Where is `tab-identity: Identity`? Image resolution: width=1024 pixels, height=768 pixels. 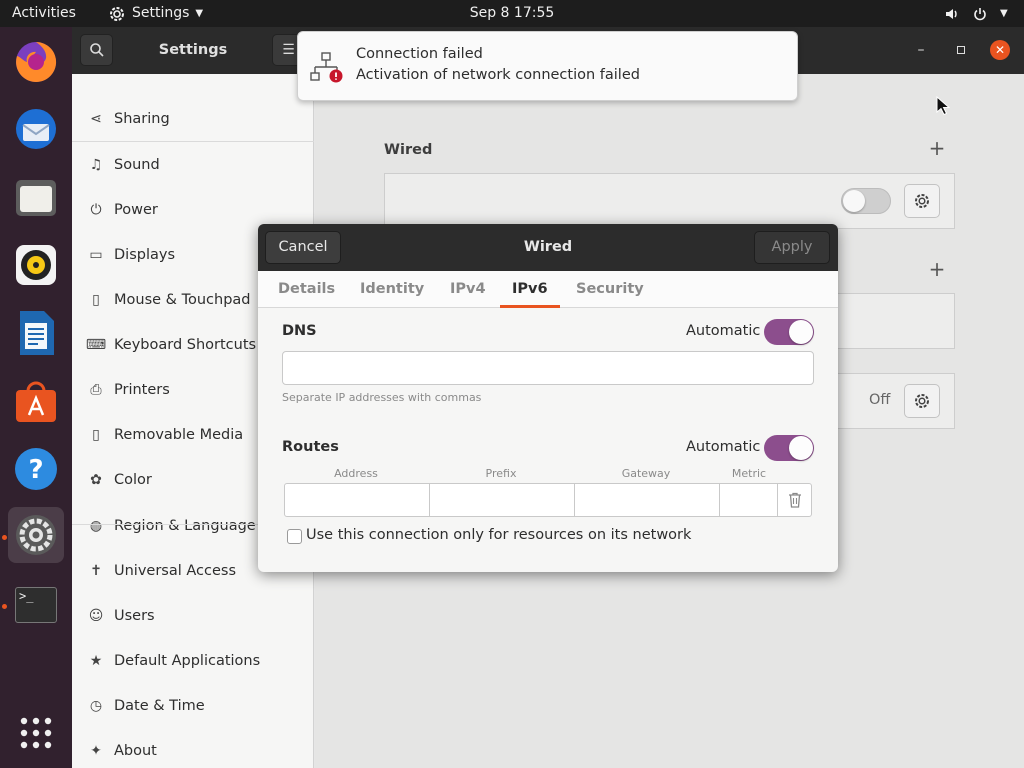 tab-identity: Identity is located at coordinates (392, 289).